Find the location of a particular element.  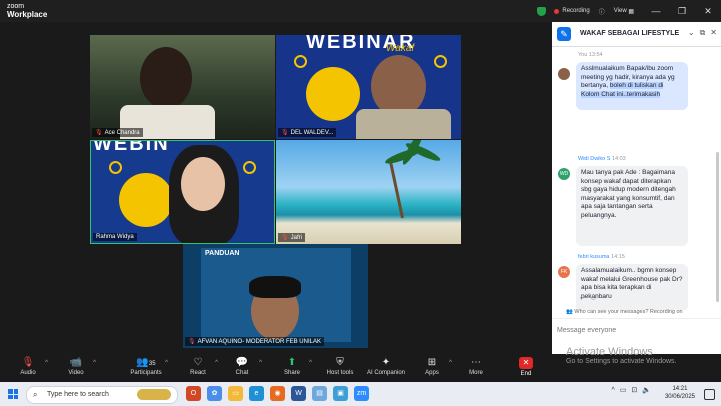

close-window-button: ✕ is located at coordinates (708, 11).